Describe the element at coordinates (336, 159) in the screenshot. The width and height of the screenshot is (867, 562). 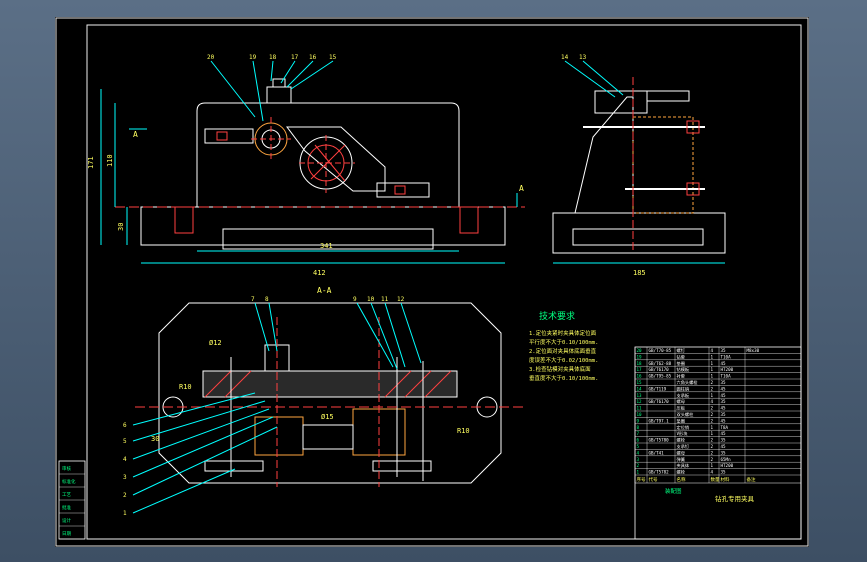
I see `front-lever-arm` at that location.